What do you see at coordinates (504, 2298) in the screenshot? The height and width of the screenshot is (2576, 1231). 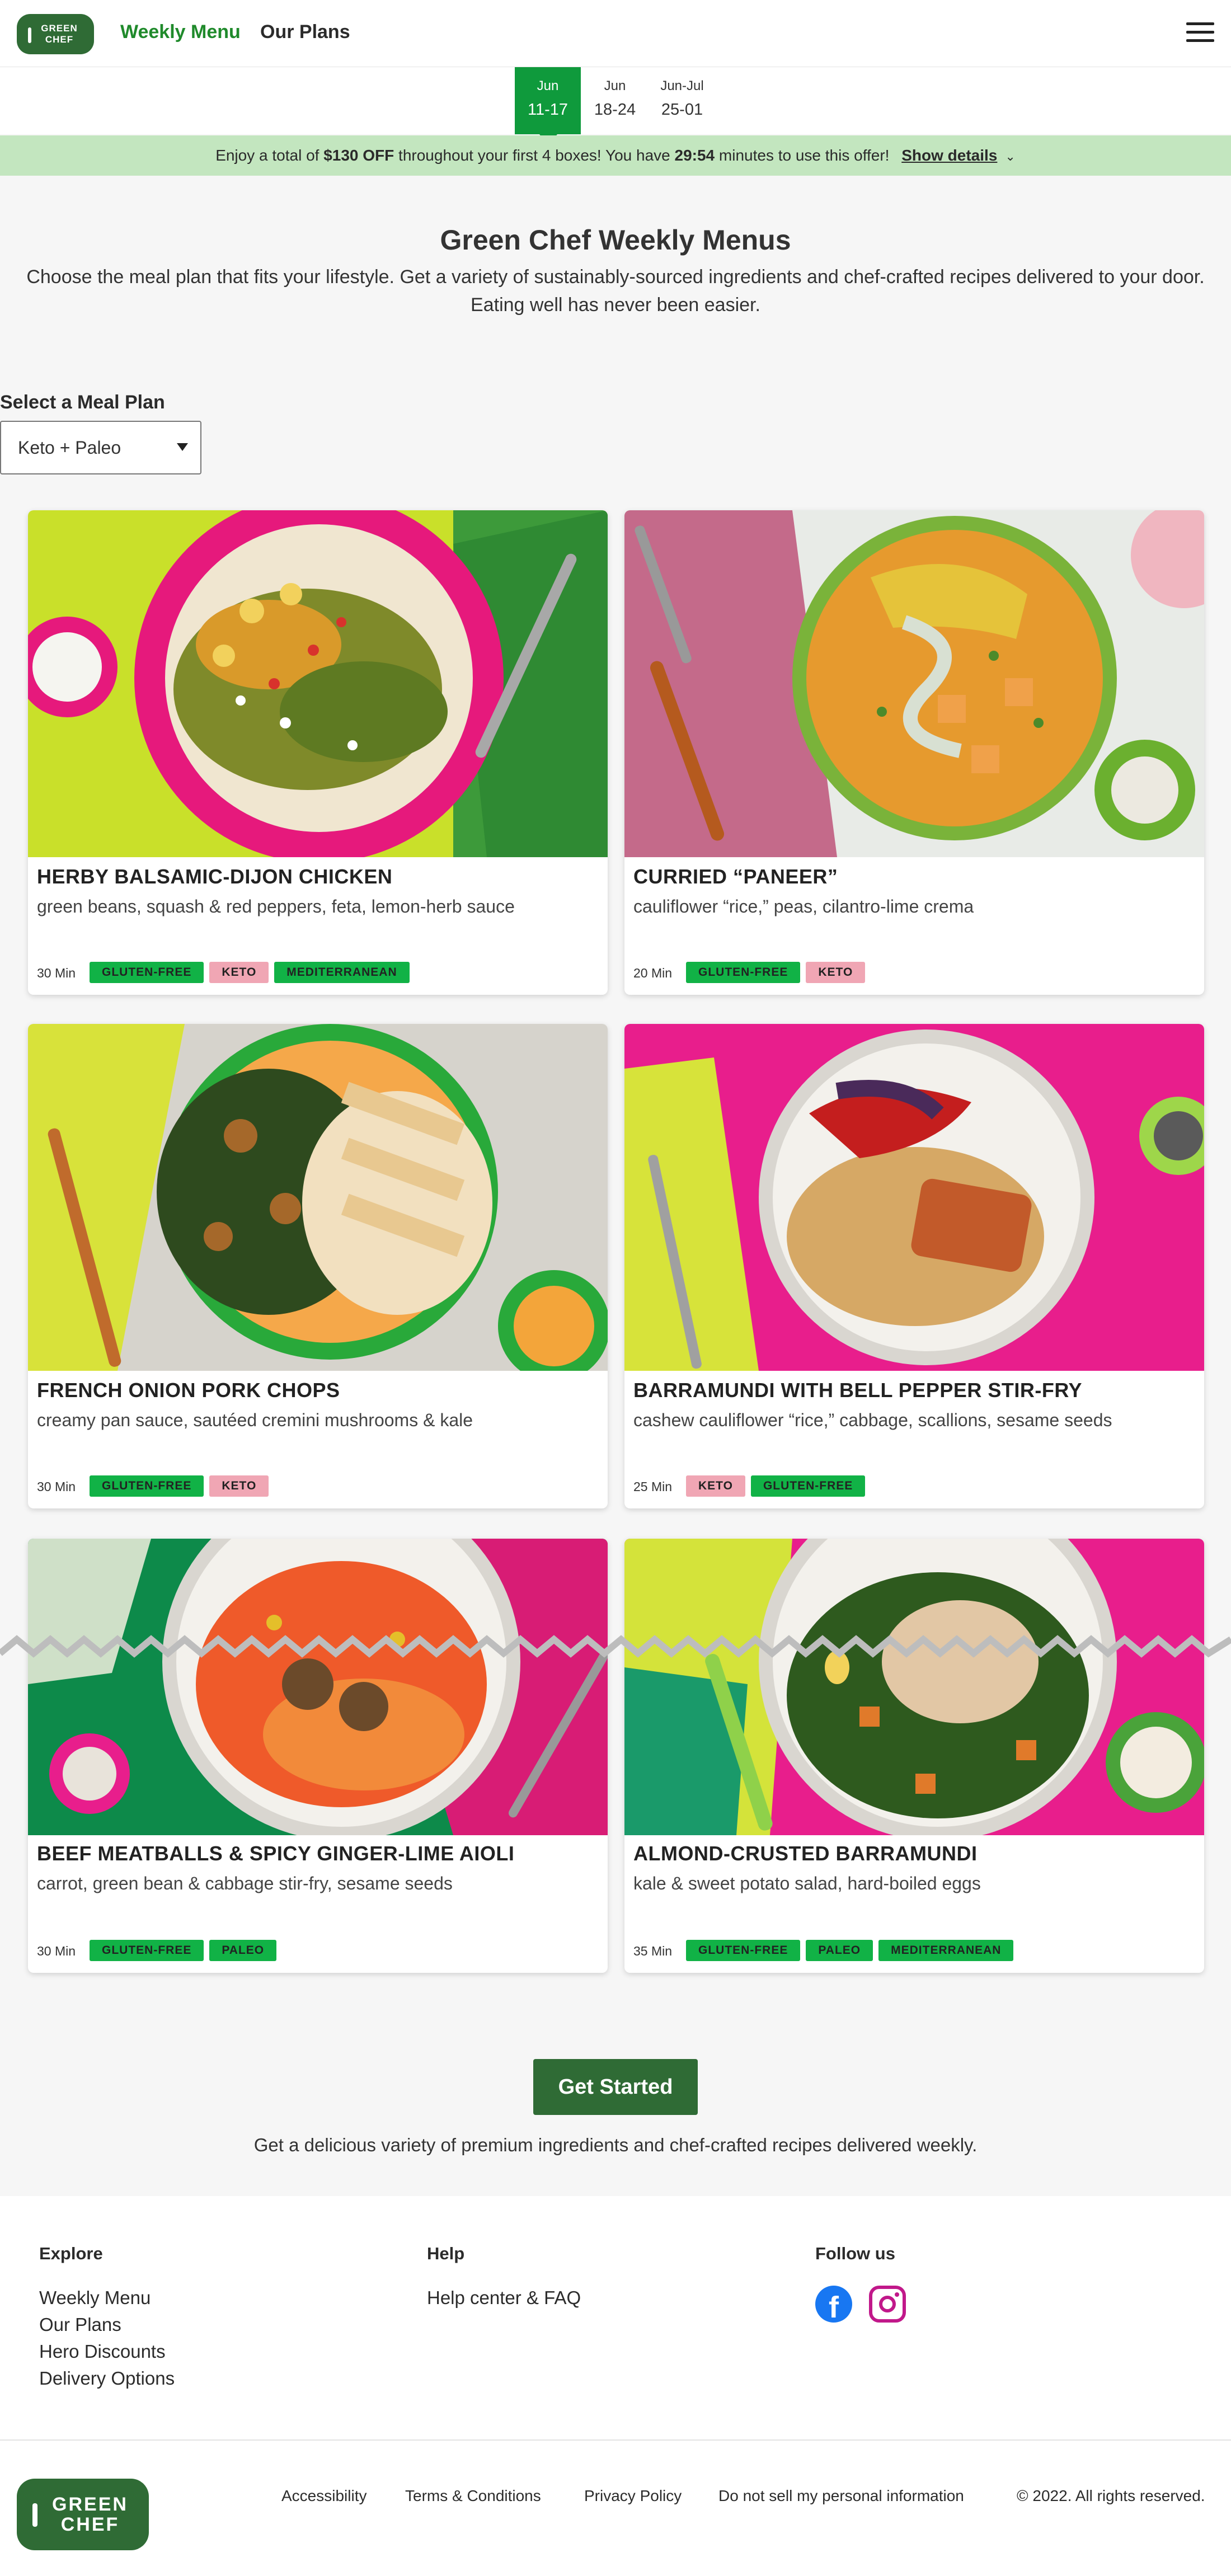 I see `footer-link-help-center: Help center & FAQ` at bounding box center [504, 2298].